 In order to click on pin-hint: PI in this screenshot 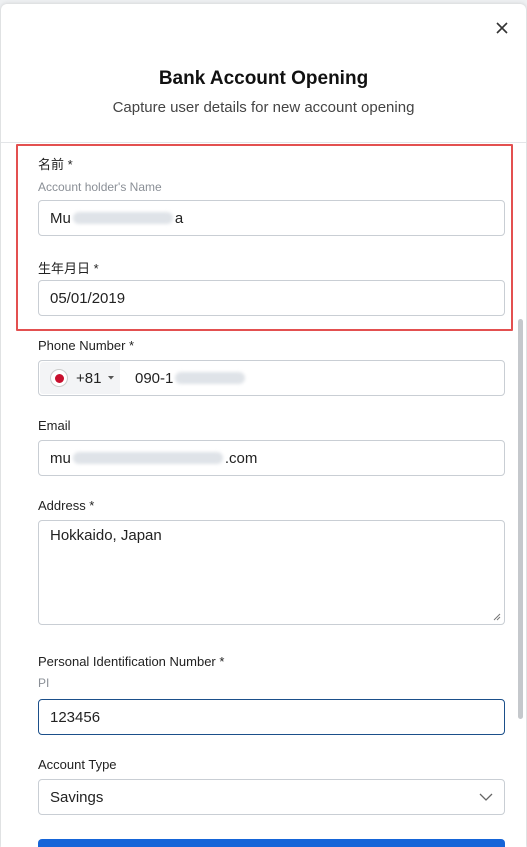, I will do `click(44, 683)`.